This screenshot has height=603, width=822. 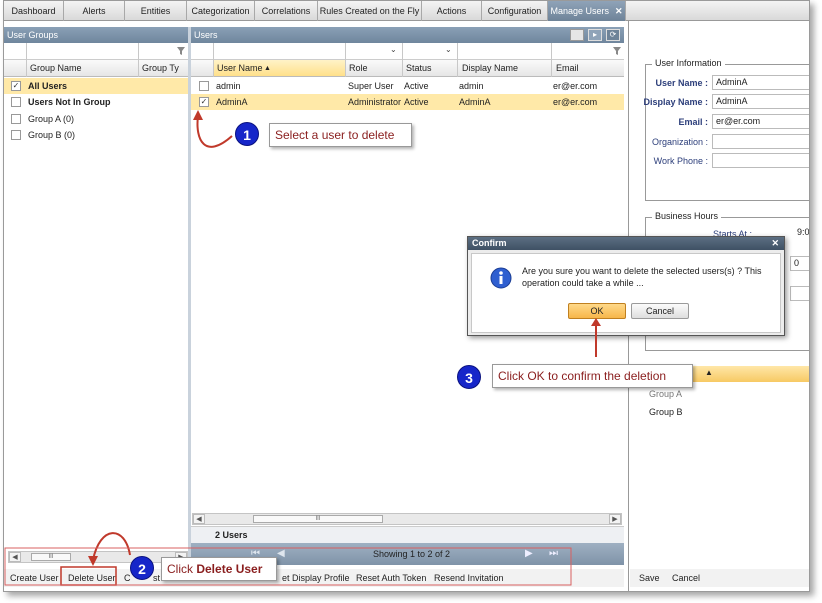 I want to click on callout-text-2-bold: Delete User, so click(x=229, y=569).